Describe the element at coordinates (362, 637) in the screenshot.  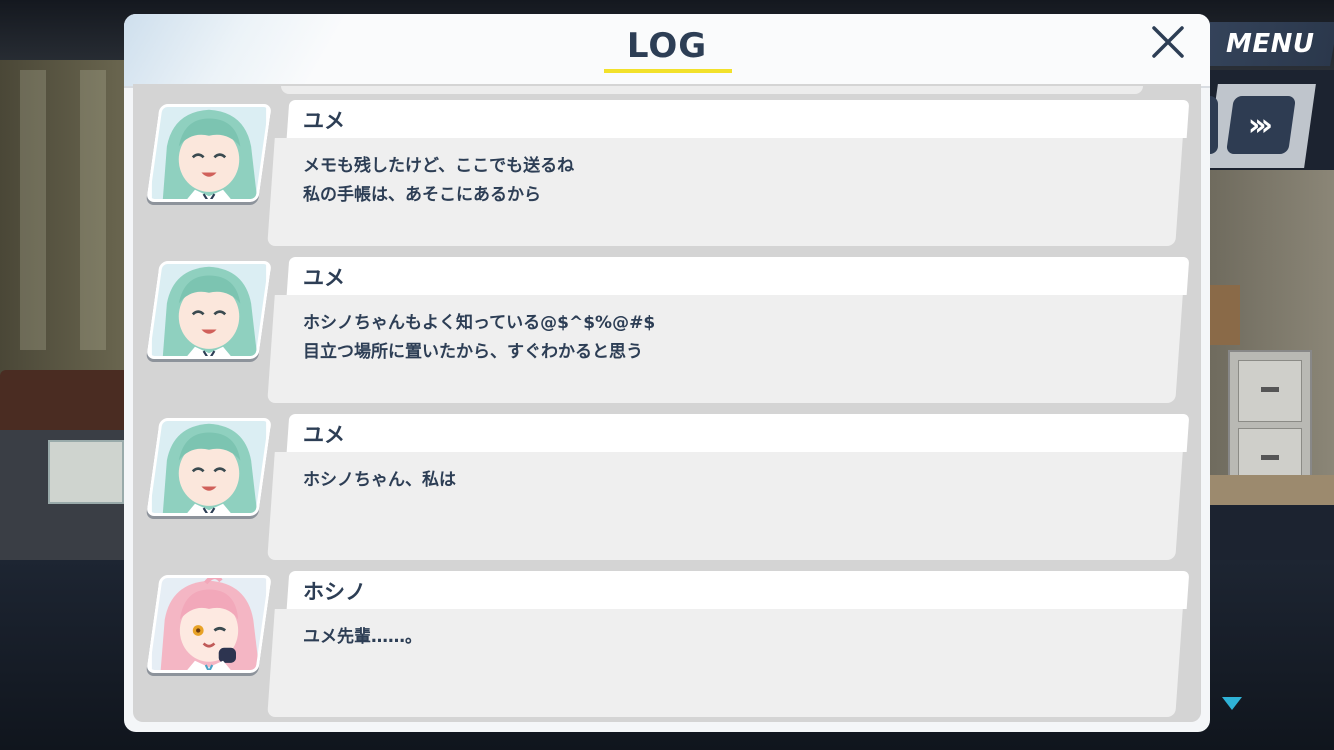
I see `message-line: ユメ先輩……。` at that location.